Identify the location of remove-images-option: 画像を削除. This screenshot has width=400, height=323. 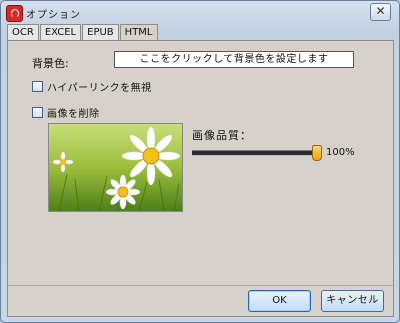
(66, 112).